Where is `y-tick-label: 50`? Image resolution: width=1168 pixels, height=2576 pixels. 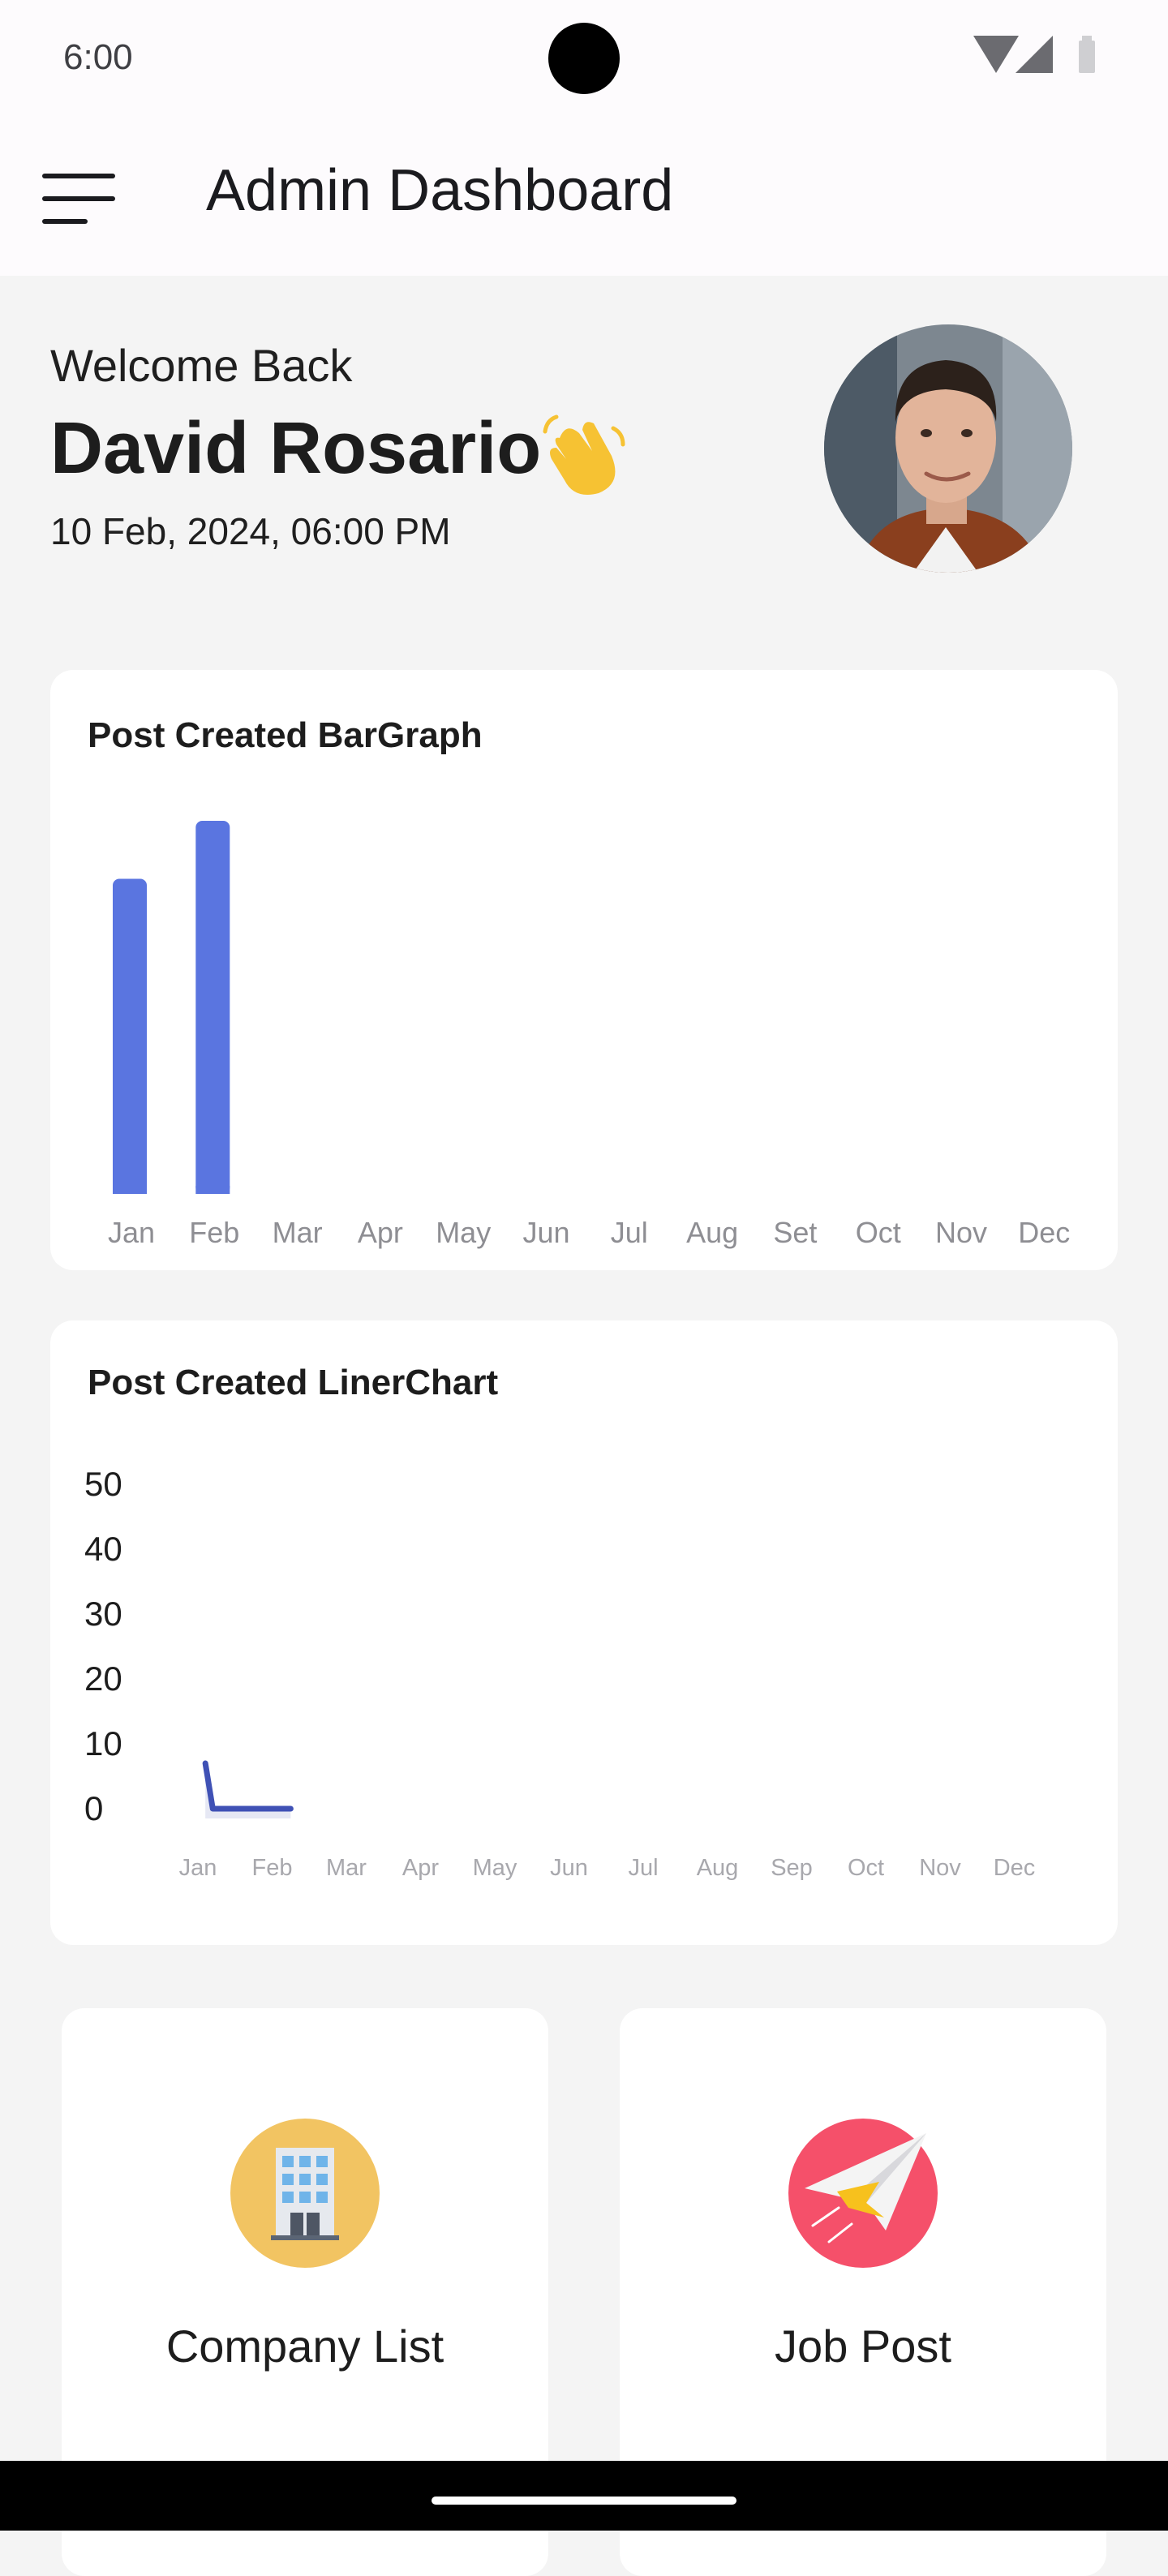 y-tick-label: 50 is located at coordinates (103, 1484).